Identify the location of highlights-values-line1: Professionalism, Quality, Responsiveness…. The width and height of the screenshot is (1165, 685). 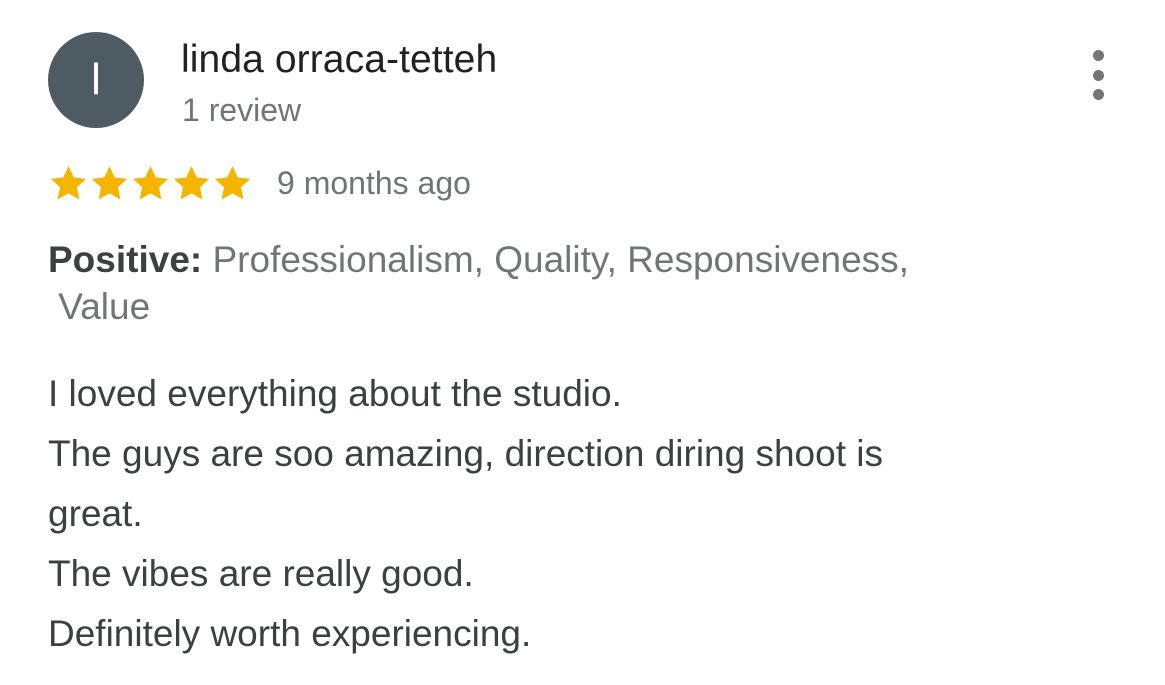
(555, 259).